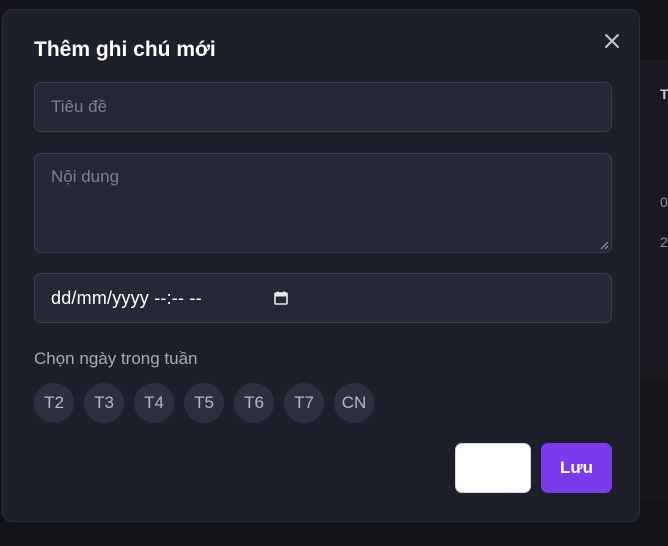 The image size is (668, 546). Describe the element at coordinates (204, 403) in the screenshot. I see `weekday-chip-t5: T5` at that location.